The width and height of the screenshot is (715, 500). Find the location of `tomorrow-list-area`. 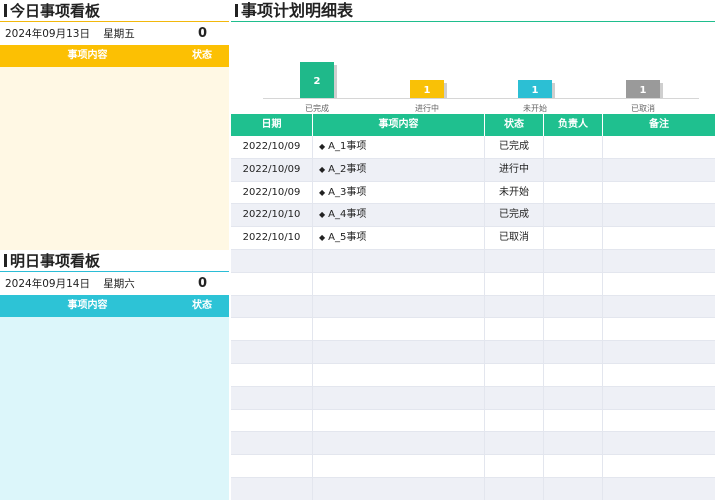

tomorrow-list-area is located at coordinates (114, 408).